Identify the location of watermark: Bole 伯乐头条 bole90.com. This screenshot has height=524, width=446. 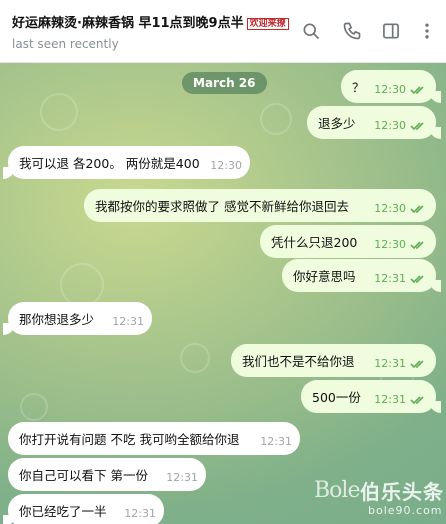
(379, 499).